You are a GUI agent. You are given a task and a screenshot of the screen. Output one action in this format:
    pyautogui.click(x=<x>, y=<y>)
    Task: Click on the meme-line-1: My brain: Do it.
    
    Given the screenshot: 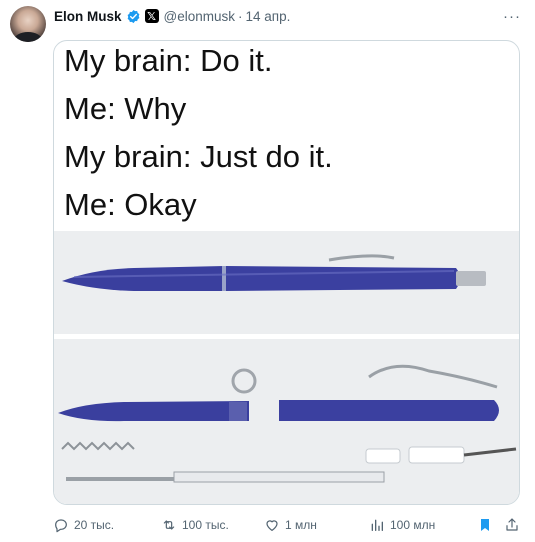 What is the action you would take?
    pyautogui.click(x=168, y=60)
    